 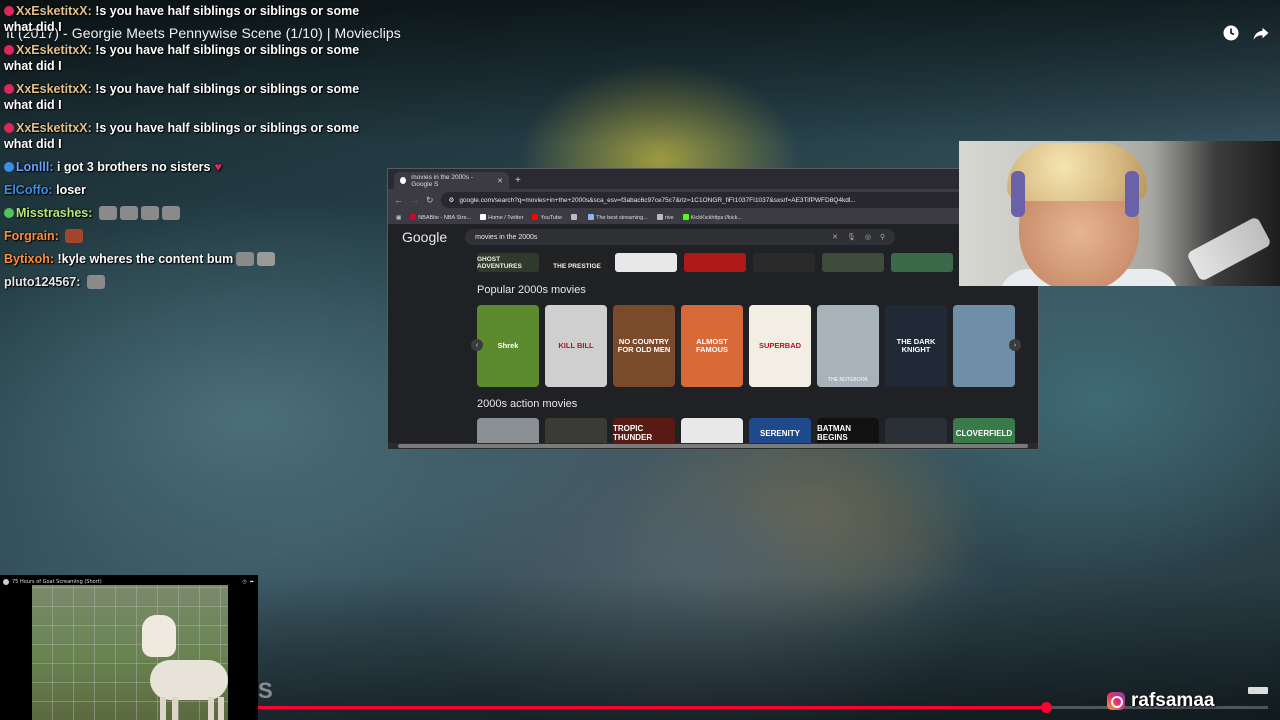 What do you see at coordinates (35, 167) in the screenshot?
I see `chat-username: Lonlll:` at bounding box center [35, 167].